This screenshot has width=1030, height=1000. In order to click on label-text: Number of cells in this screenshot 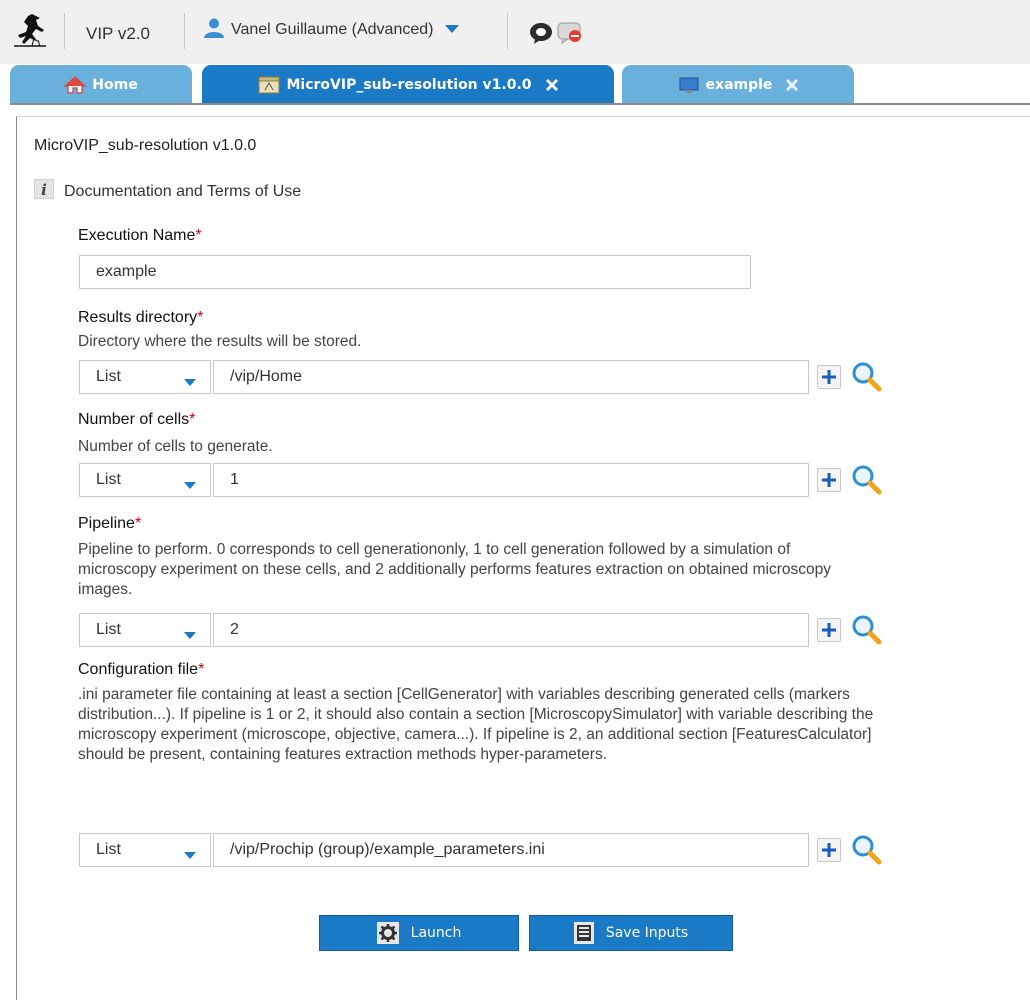, I will do `click(134, 419)`.